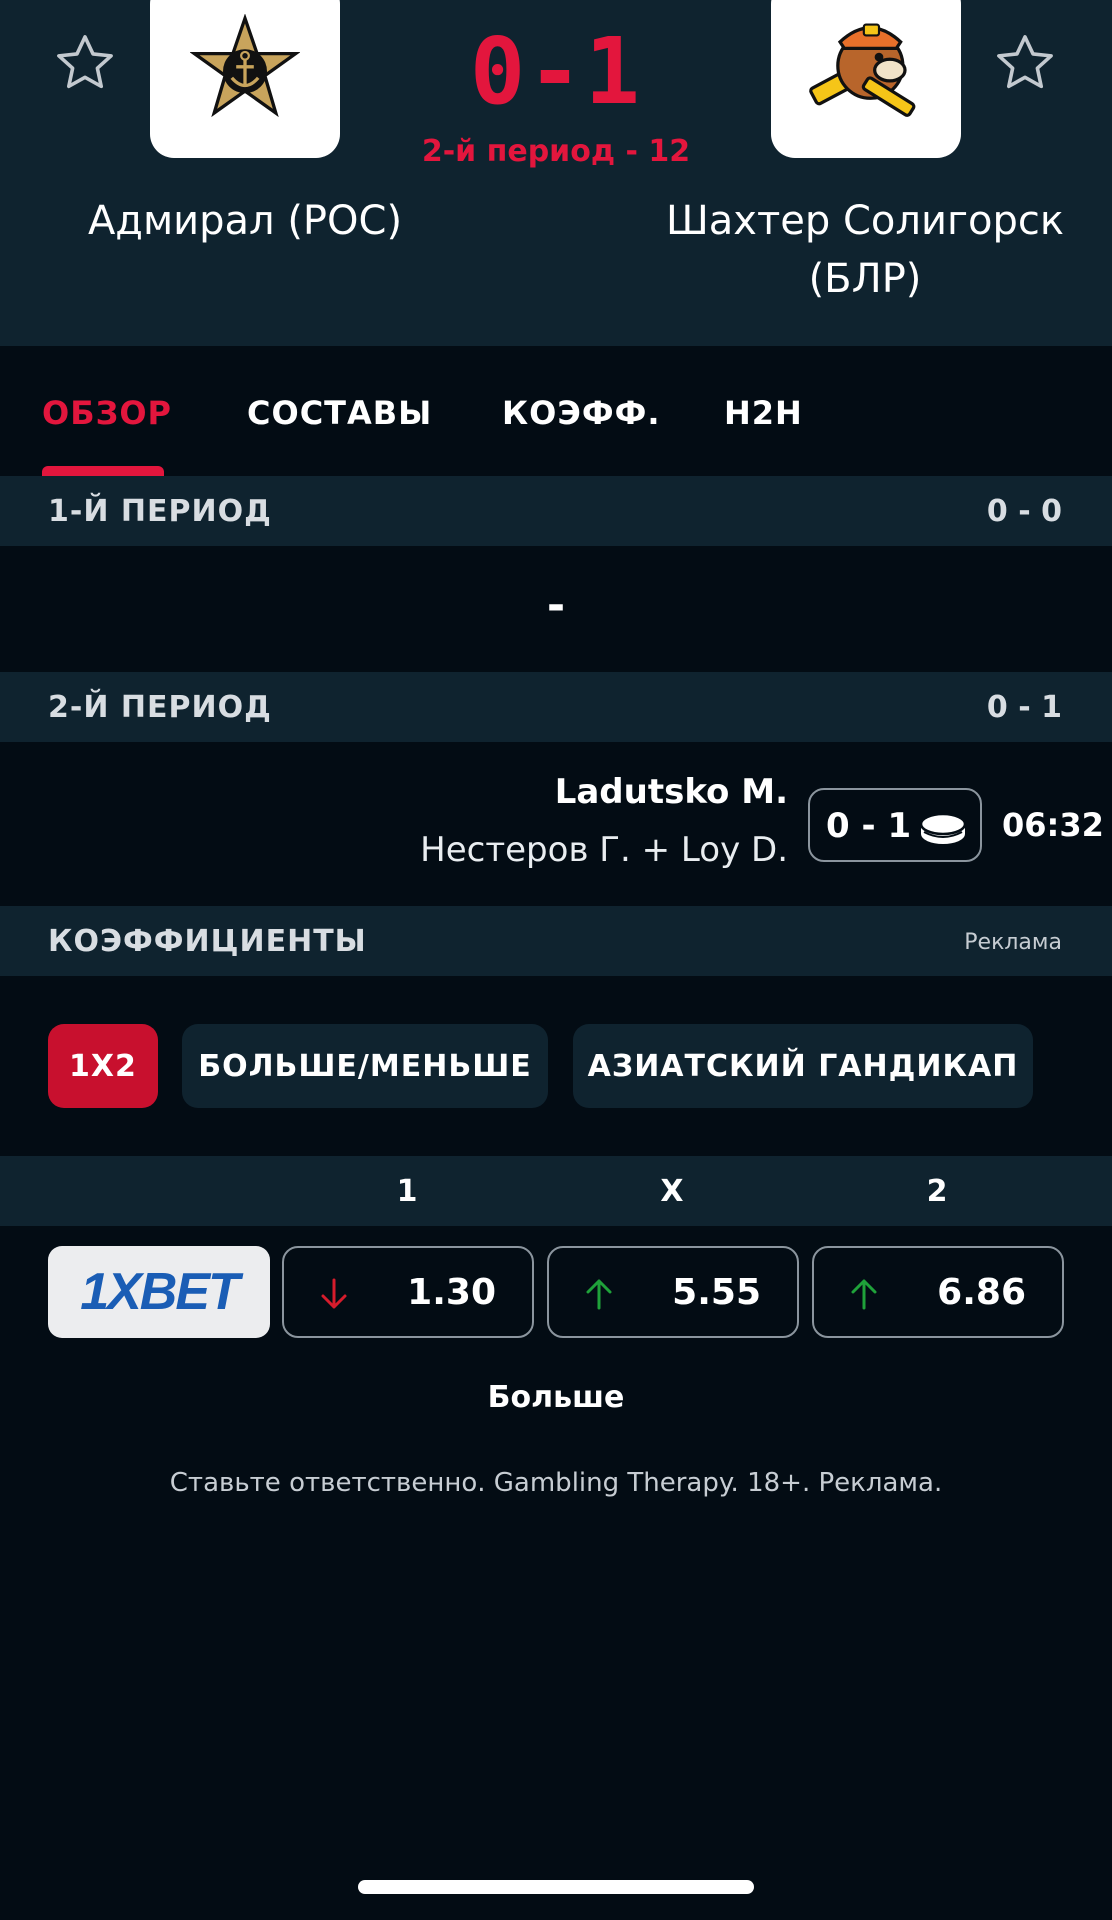 Image resolution: width=1112 pixels, height=1920 pixels. What do you see at coordinates (160, 511) in the screenshot?
I see `period-1-title: 1-Й ПЕРИОД` at bounding box center [160, 511].